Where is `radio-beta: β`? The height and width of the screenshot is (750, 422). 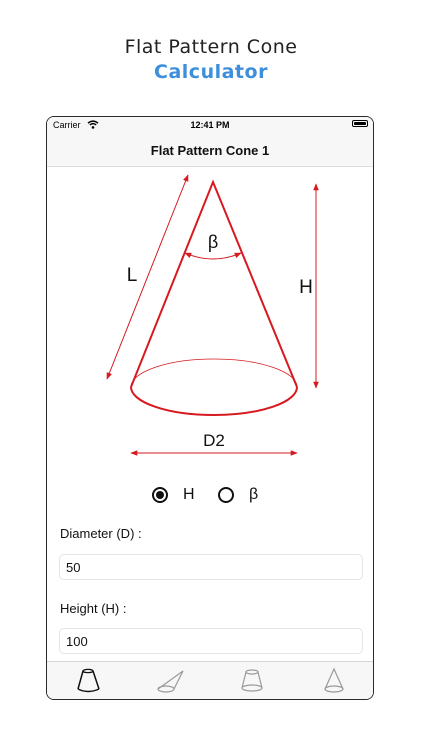
radio-beta: β is located at coordinates (238, 495).